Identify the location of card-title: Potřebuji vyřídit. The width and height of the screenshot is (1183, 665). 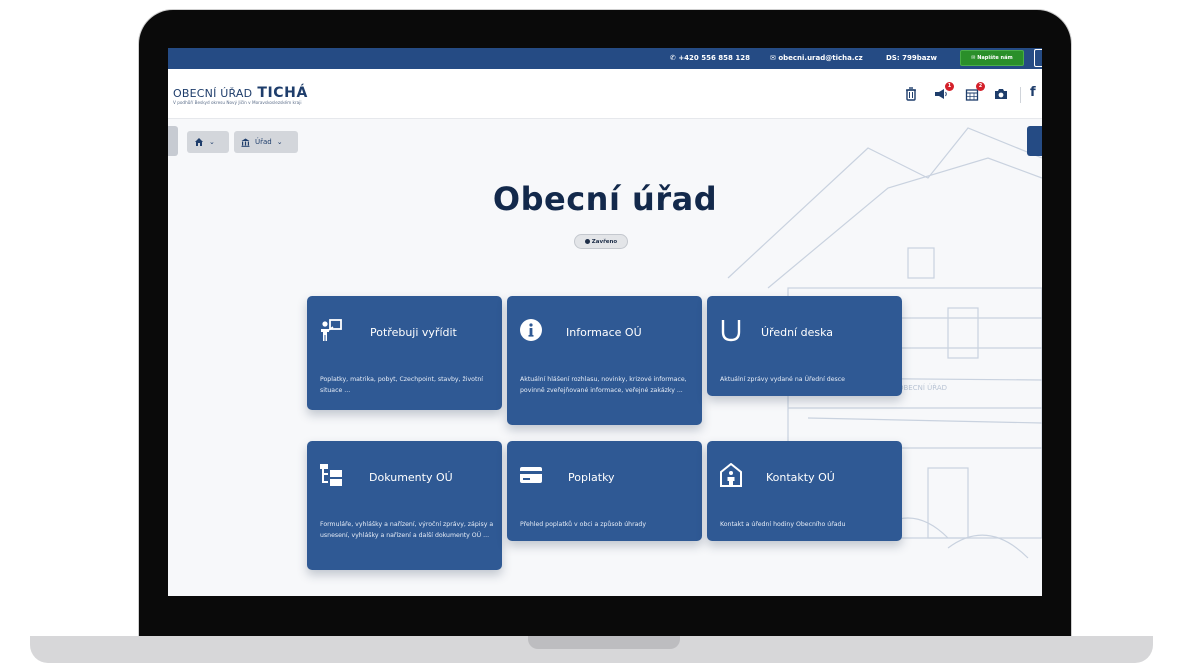
(413, 332).